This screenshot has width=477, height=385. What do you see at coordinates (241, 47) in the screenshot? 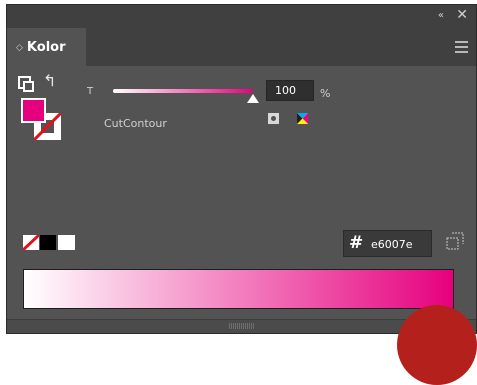
I see `panel-tabbar: ◇ Kolor` at bounding box center [241, 47].